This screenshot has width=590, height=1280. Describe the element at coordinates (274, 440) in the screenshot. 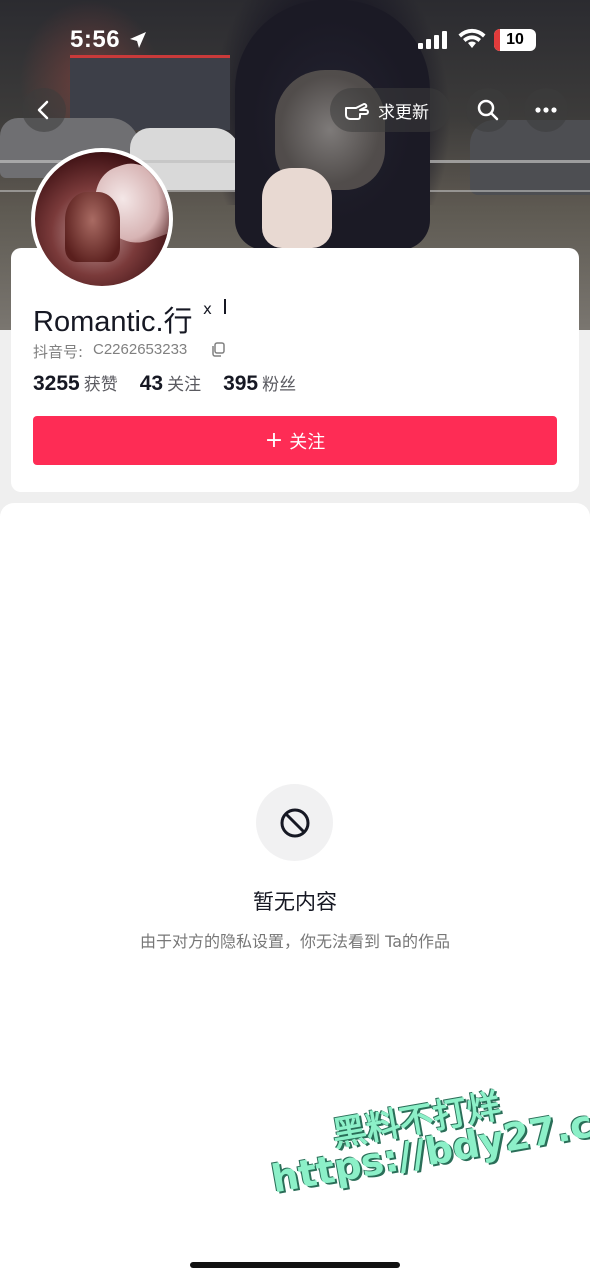

I see `plus-icon: +` at that location.